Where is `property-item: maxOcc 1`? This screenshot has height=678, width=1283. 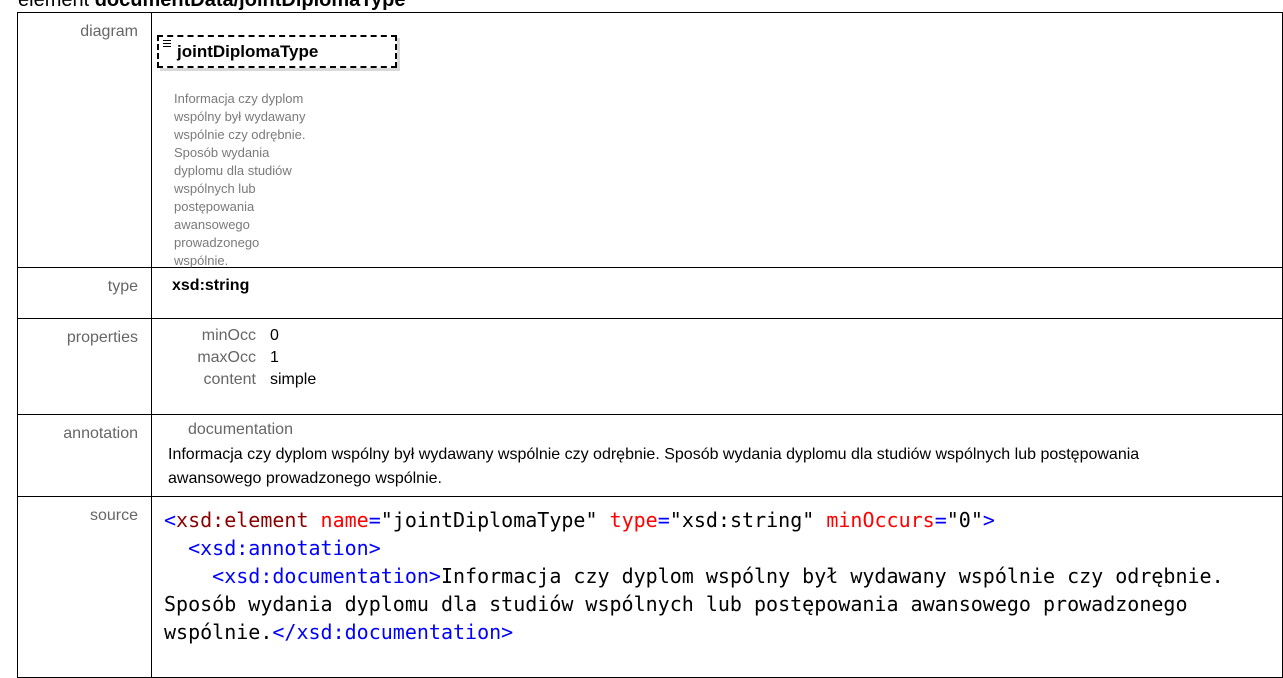
property-item: maxOcc 1 is located at coordinates (717, 358).